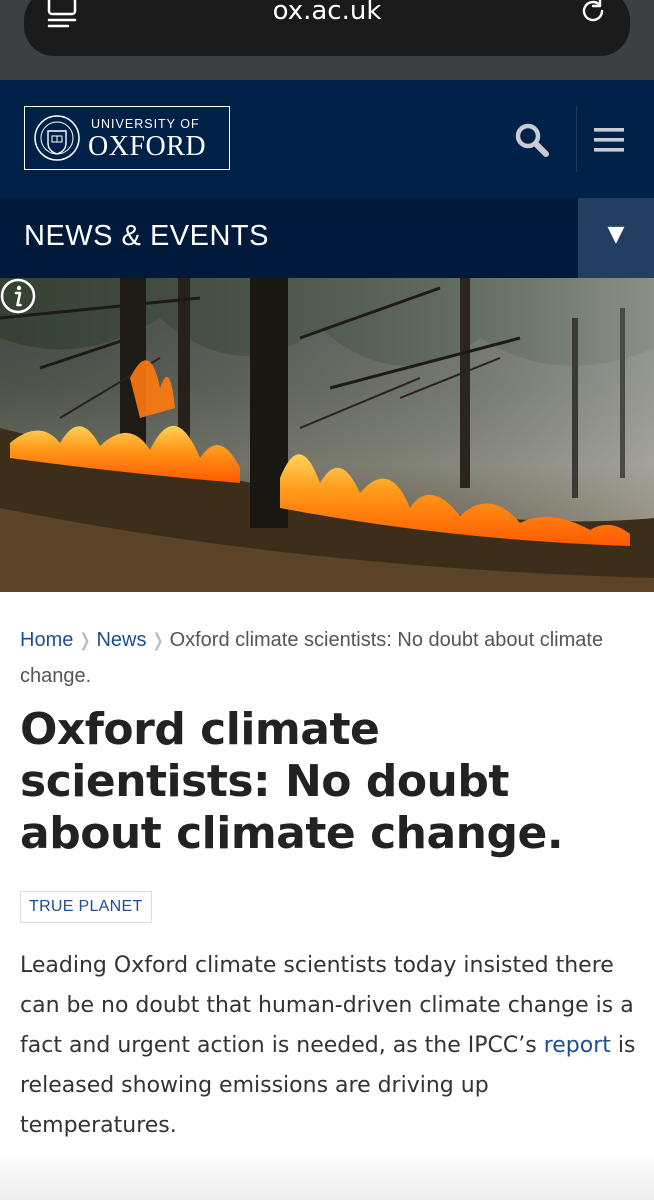  Describe the element at coordinates (327, 238) in the screenshot. I see `section-nav-bar: NEWS & EVENTS ▼` at that location.